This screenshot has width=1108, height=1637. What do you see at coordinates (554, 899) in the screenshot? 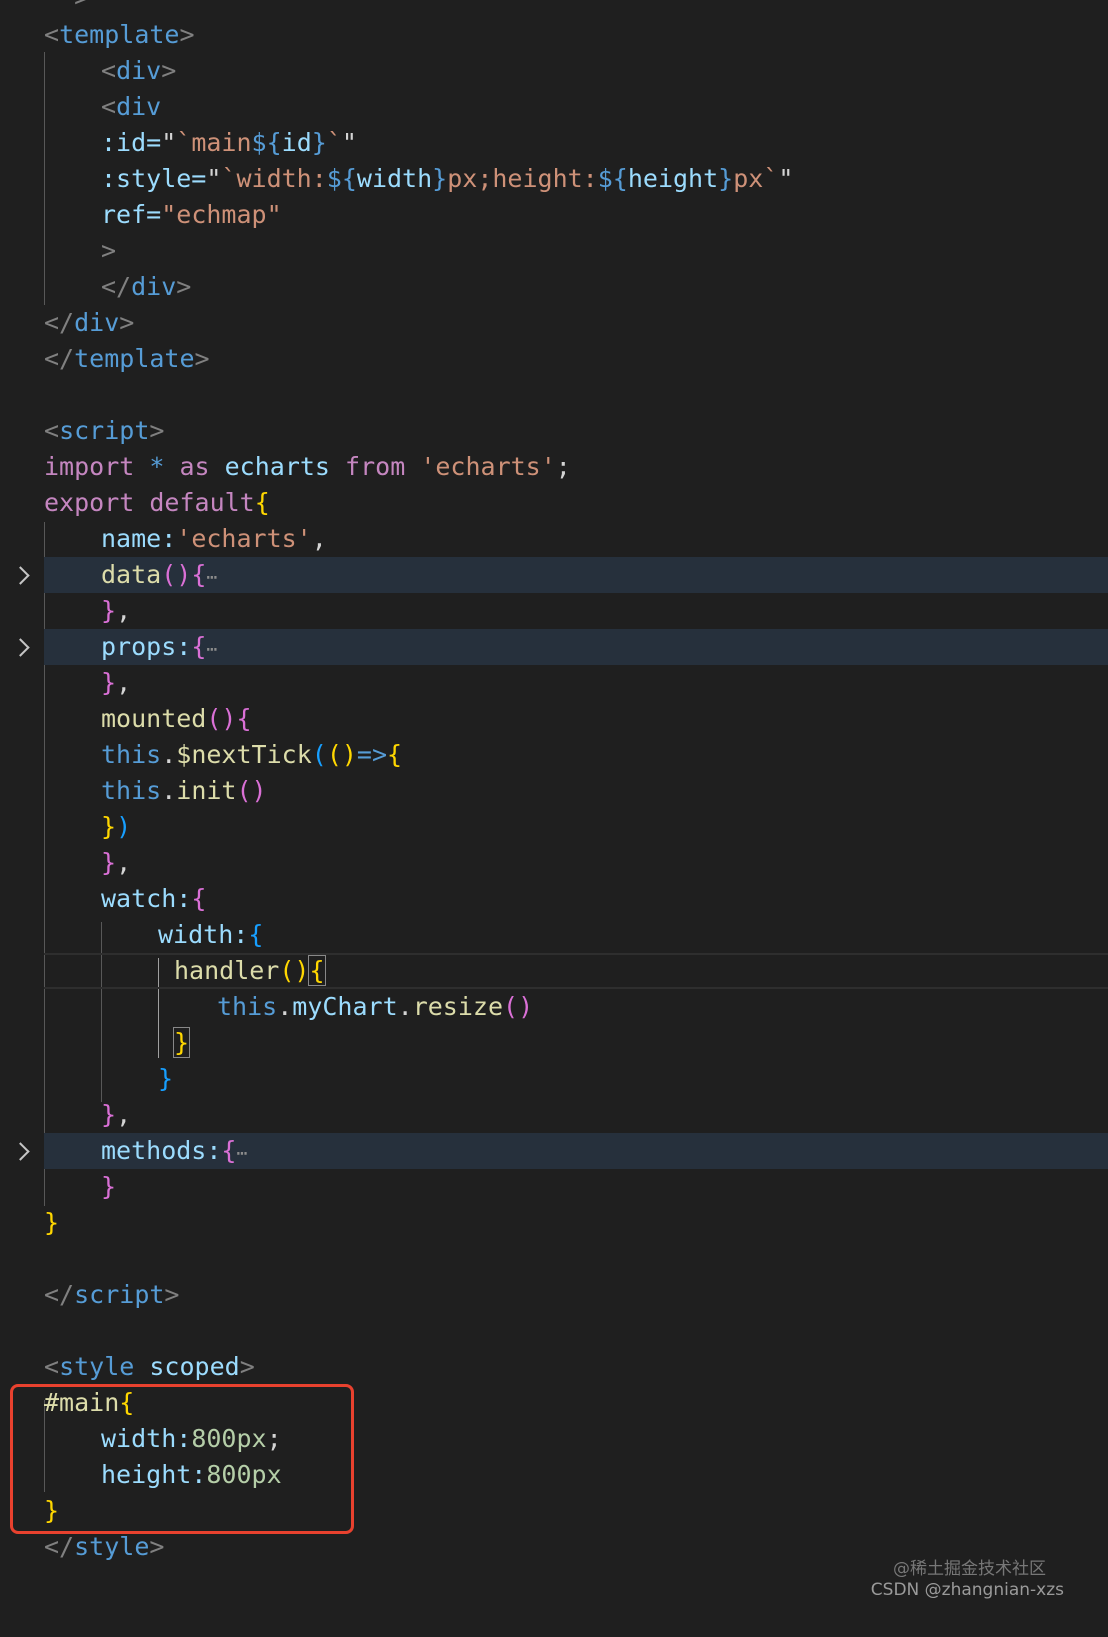
I see `code-line: watch:{` at bounding box center [554, 899].